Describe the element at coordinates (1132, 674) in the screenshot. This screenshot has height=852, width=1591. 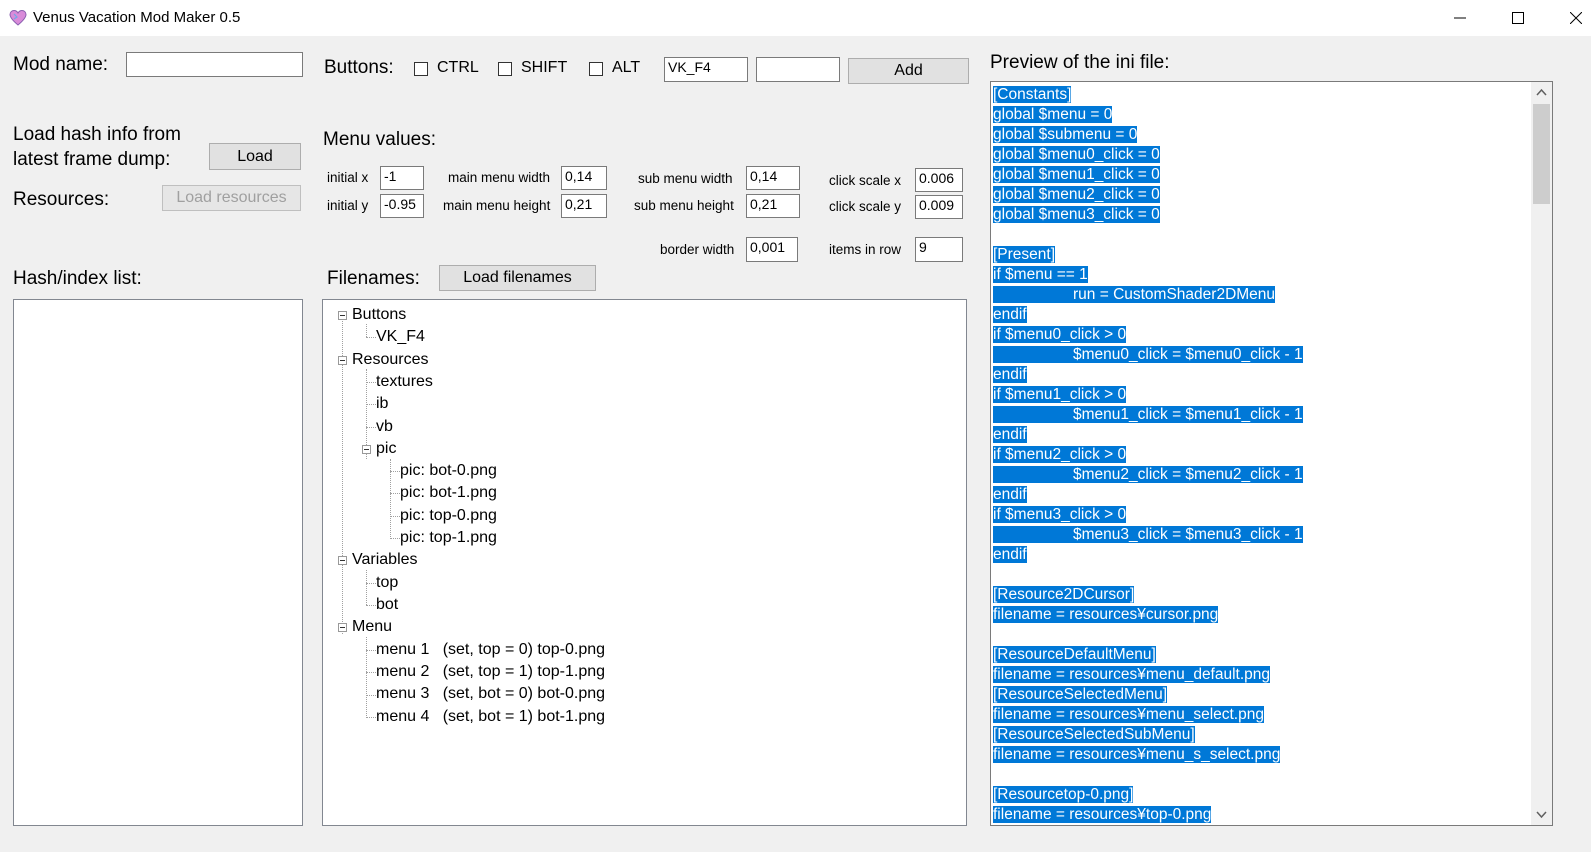
I see `preview-line: filename = resources¥menu_default.png` at that location.